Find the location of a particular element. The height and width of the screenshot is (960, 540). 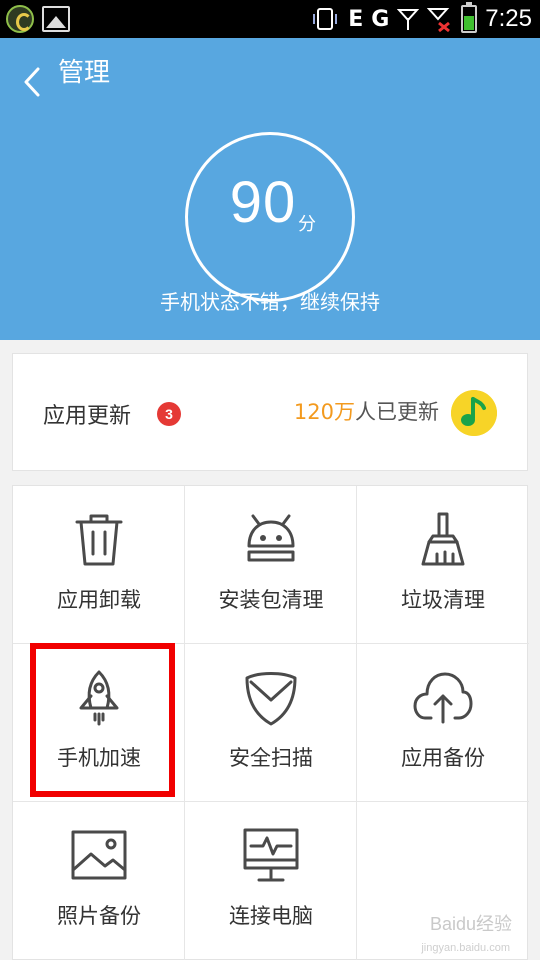

notification-icons is located at coordinates (38, 19).